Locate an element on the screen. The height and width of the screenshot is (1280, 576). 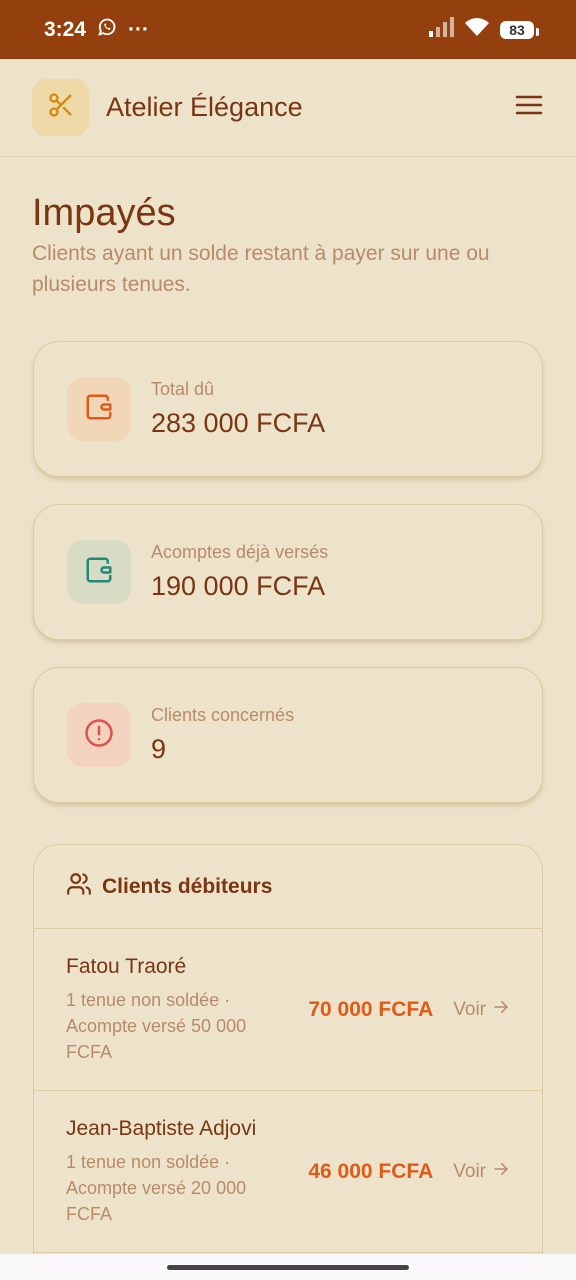
debtors-title: Clients débiteurs is located at coordinates (187, 886).